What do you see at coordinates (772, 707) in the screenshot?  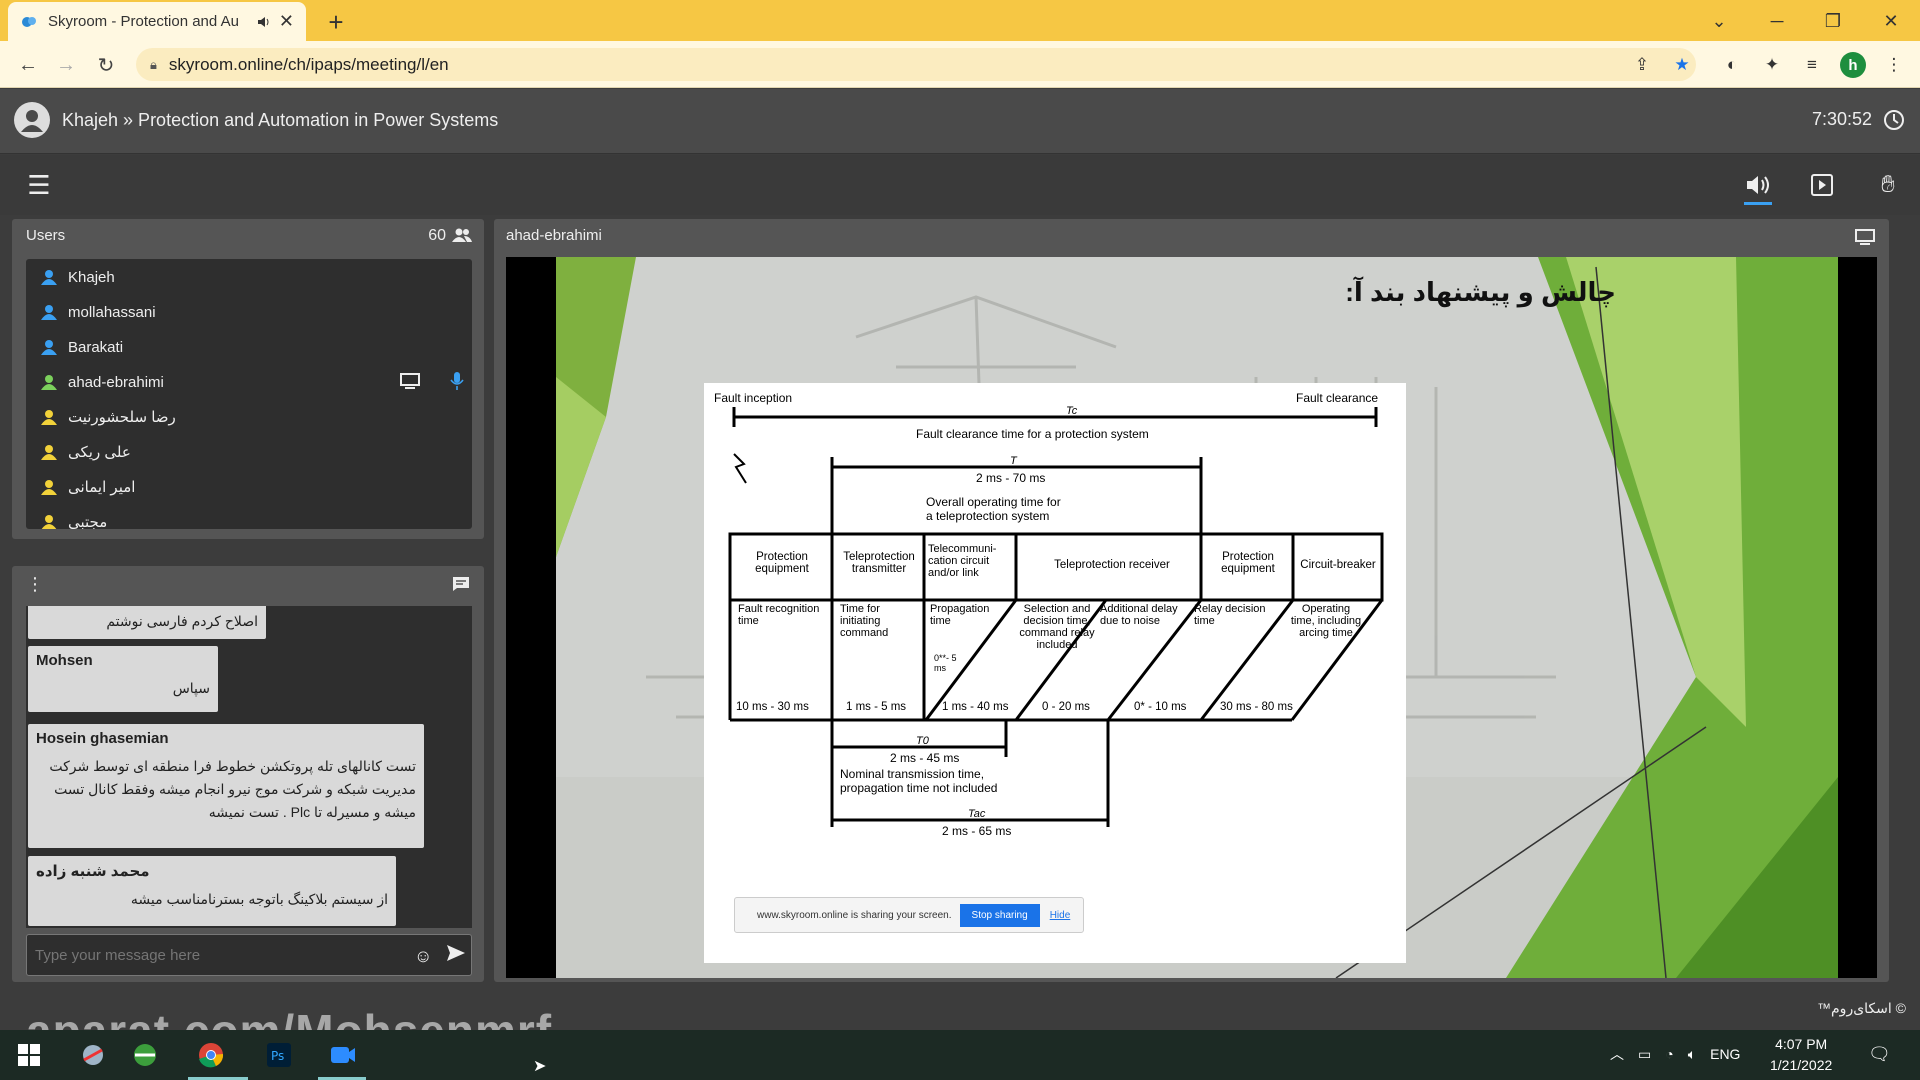 I see `diagram-range: 10 ms - 30 ms` at bounding box center [772, 707].